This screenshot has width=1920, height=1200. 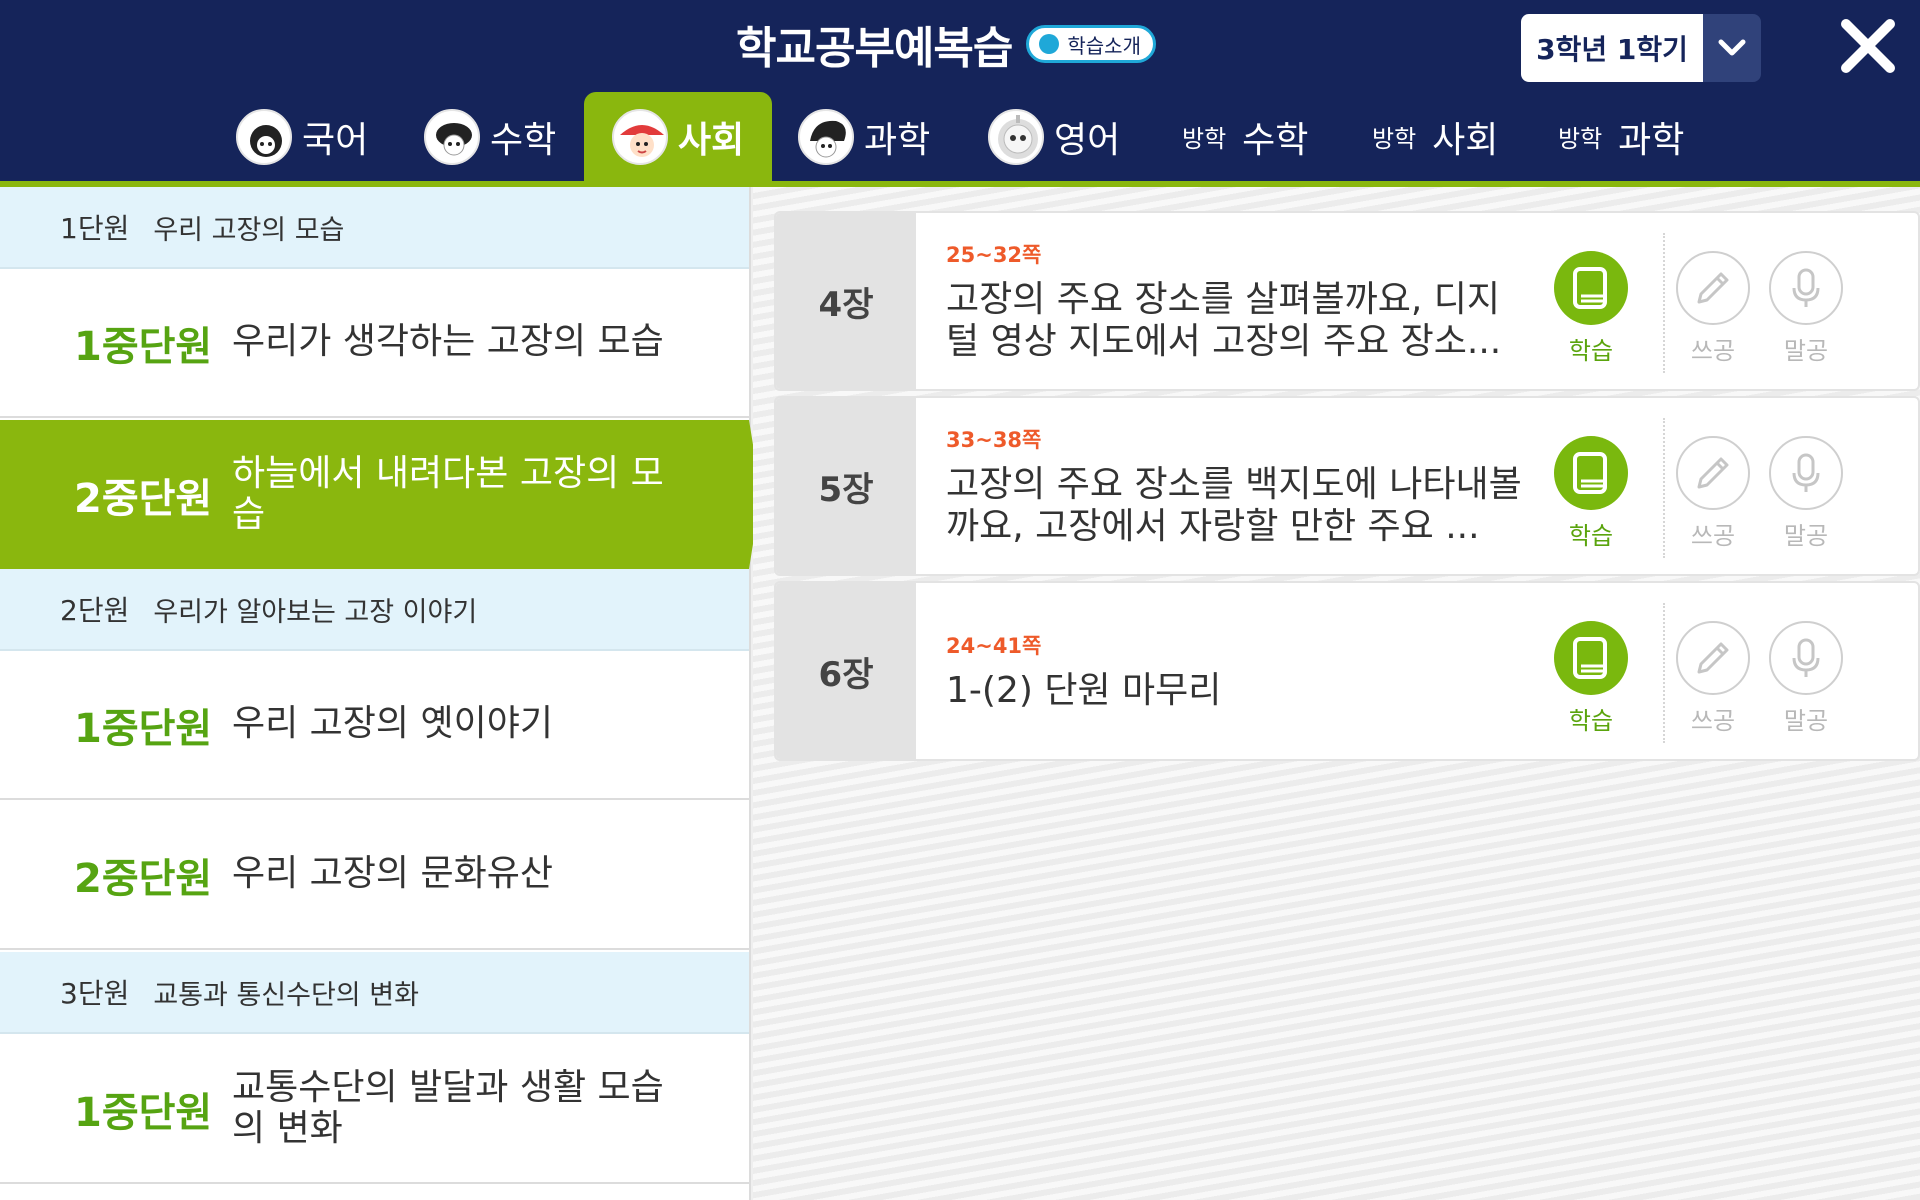 I want to click on lesson-body: 24~41쪽 1-(2) 단원 마무리, so click(x=1221, y=671).